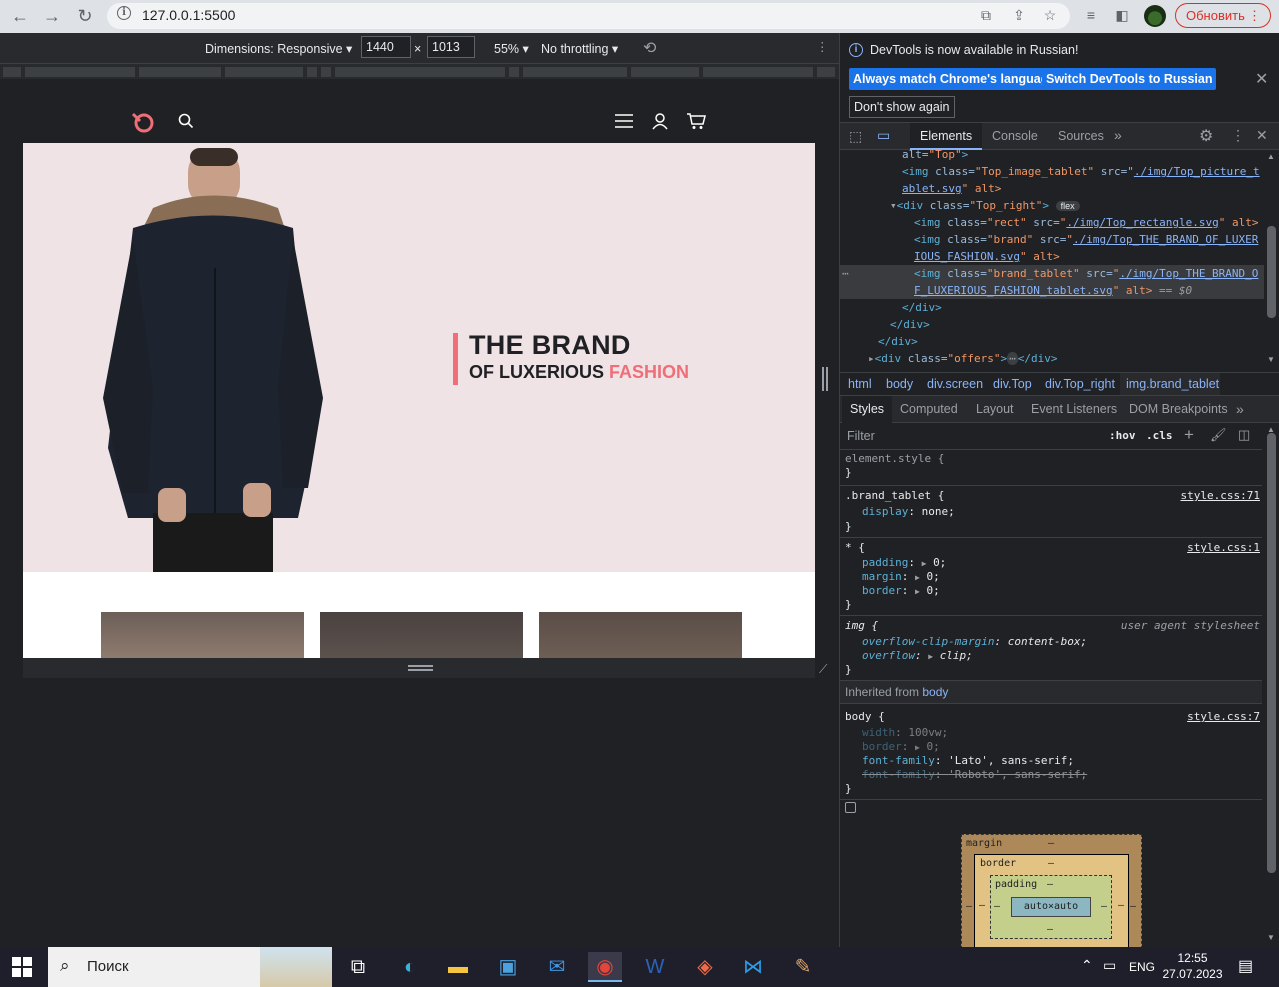  What do you see at coordinates (904, 563) in the screenshot?
I see `css-declaration: padding: ▶ 0;` at bounding box center [904, 563].